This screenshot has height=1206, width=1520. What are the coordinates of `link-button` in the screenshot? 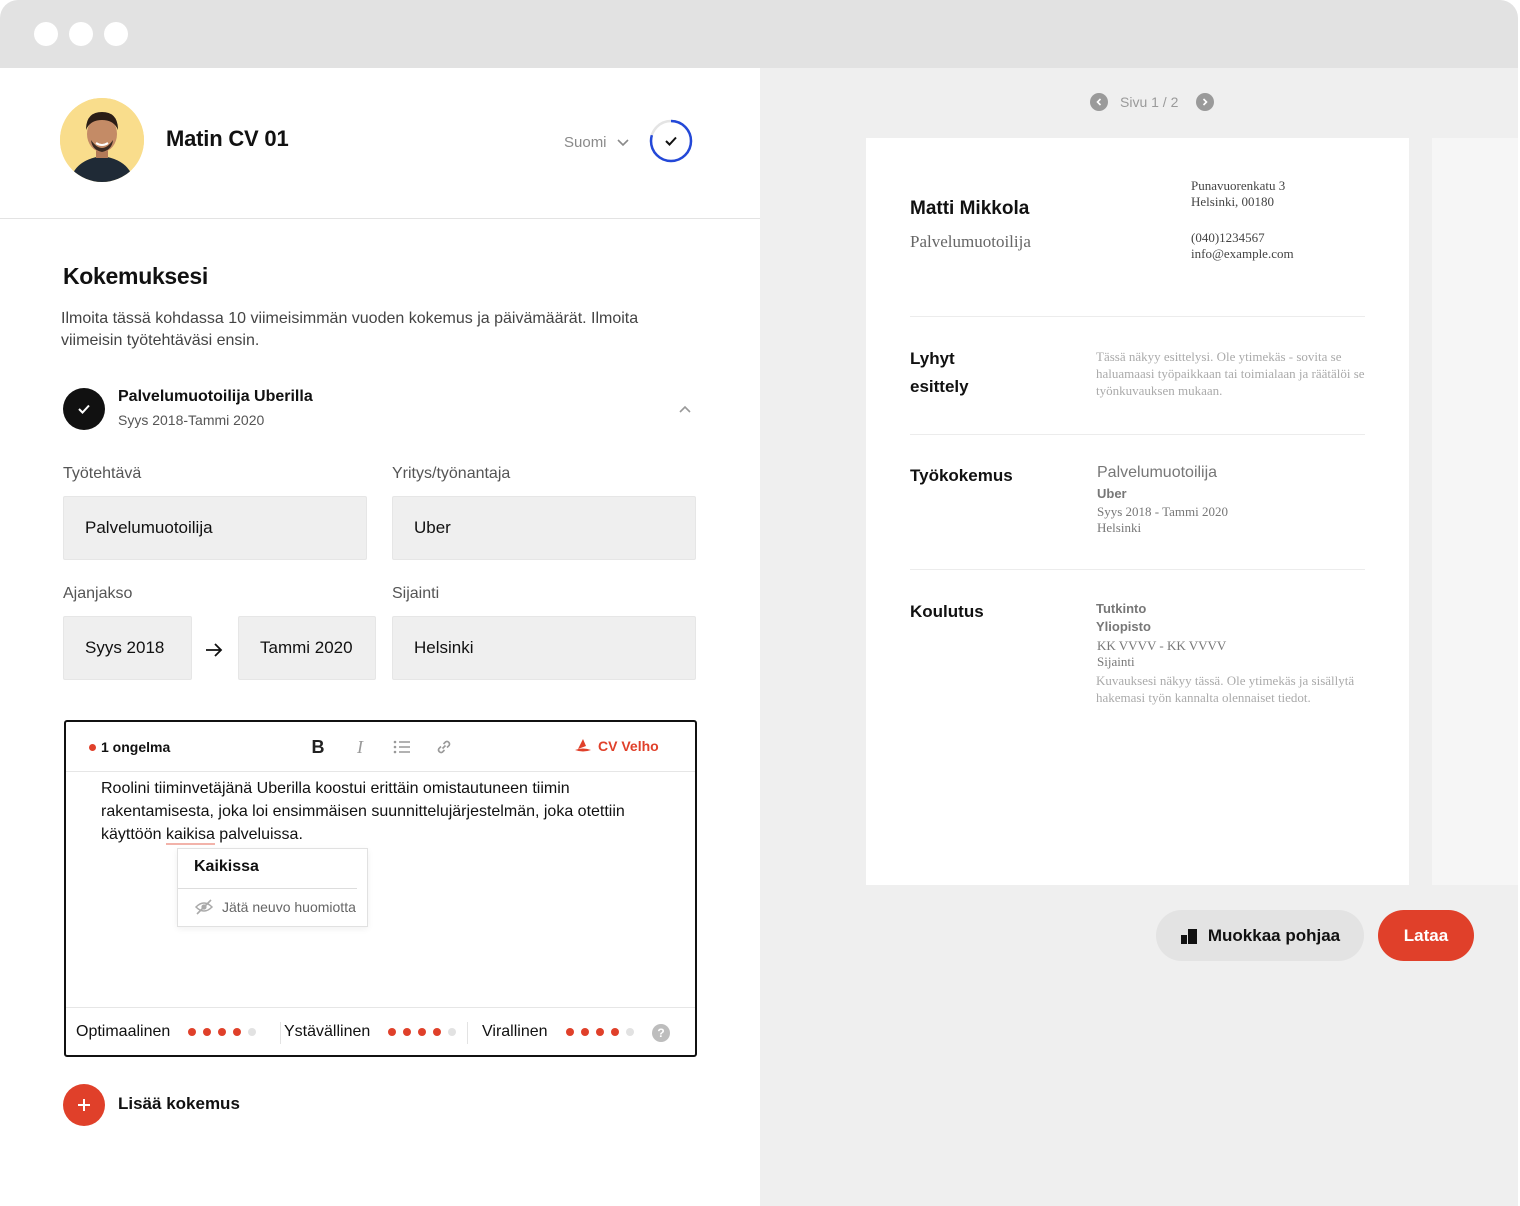 It's located at (444, 747).